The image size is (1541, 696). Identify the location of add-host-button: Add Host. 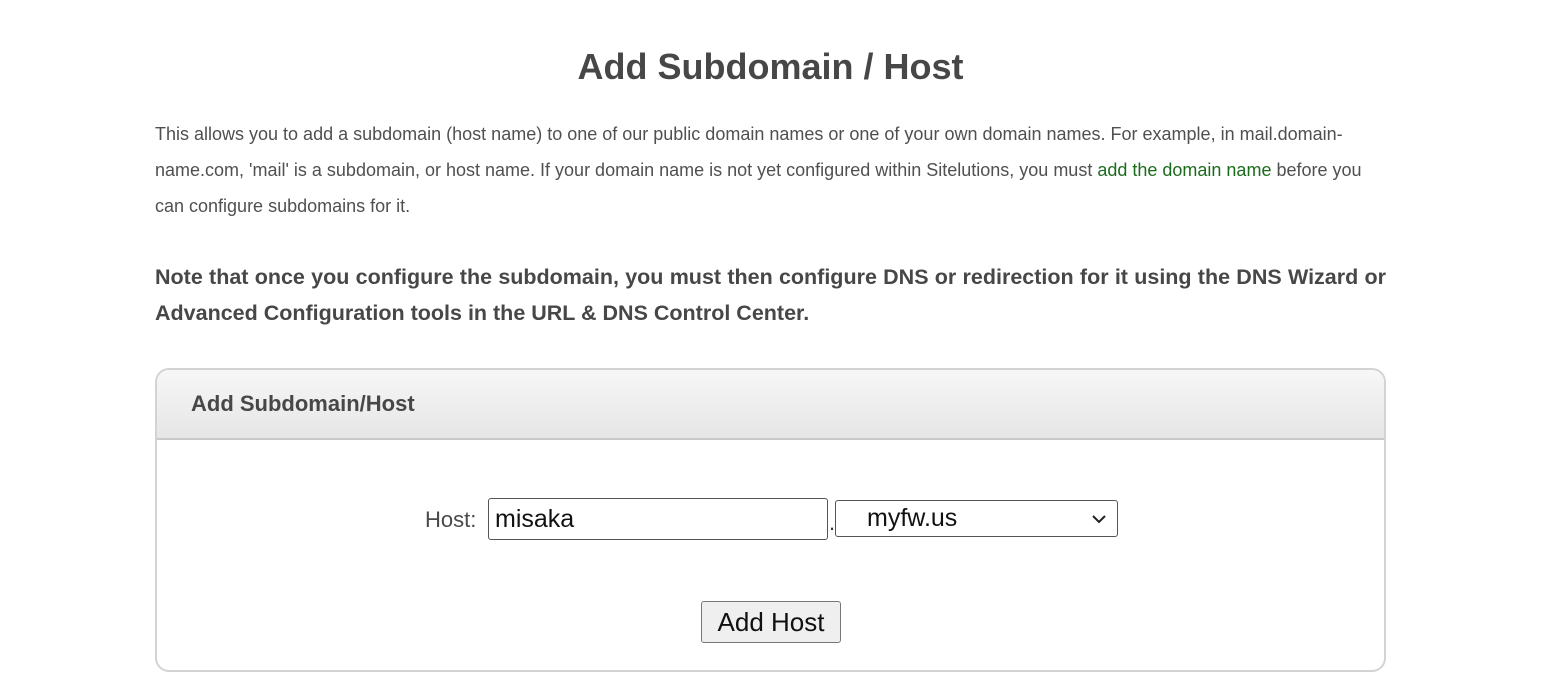
(771, 622).